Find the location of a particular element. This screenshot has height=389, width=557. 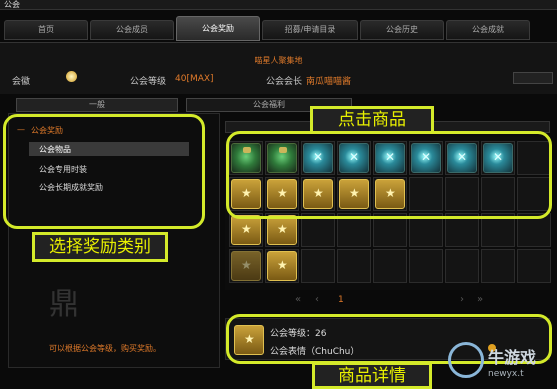

background-emblem: 鼎 is located at coordinates (64, 304).